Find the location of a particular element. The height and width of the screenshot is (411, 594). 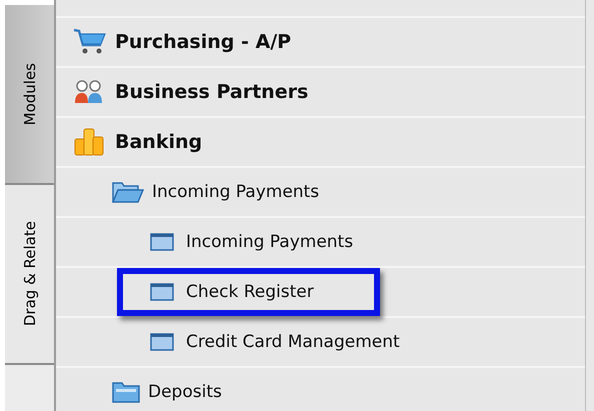

highlight-frame: Check Register is located at coordinates (248, 292).